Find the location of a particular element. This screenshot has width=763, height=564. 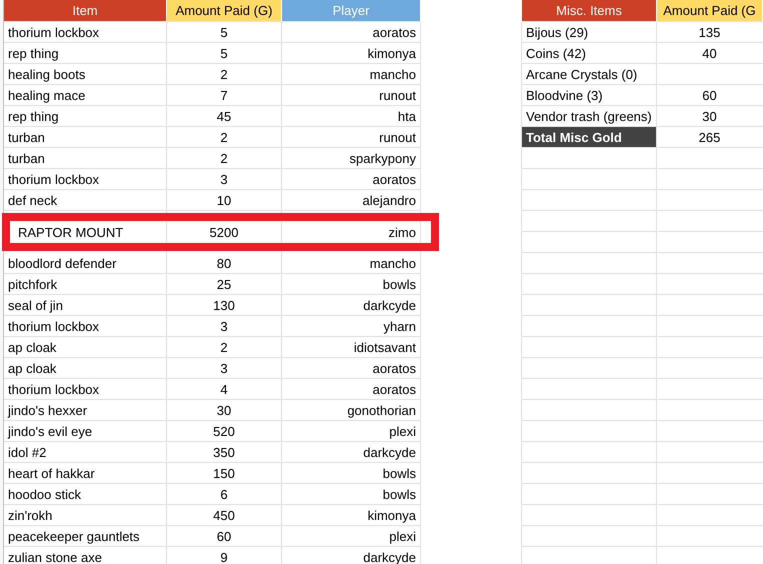

table-cell-text: healing boots is located at coordinates (46, 75).